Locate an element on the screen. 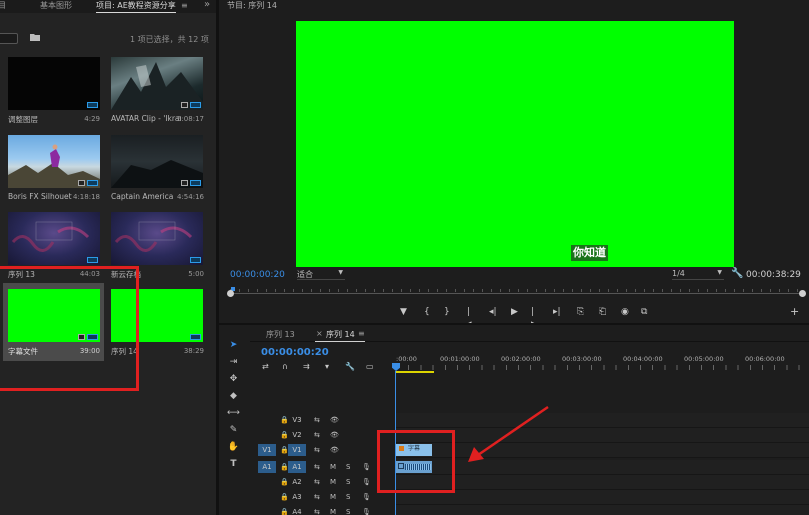 Image resolution: width=809 pixels, height=515 pixels. track-target: A2 is located at coordinates (297, 482).